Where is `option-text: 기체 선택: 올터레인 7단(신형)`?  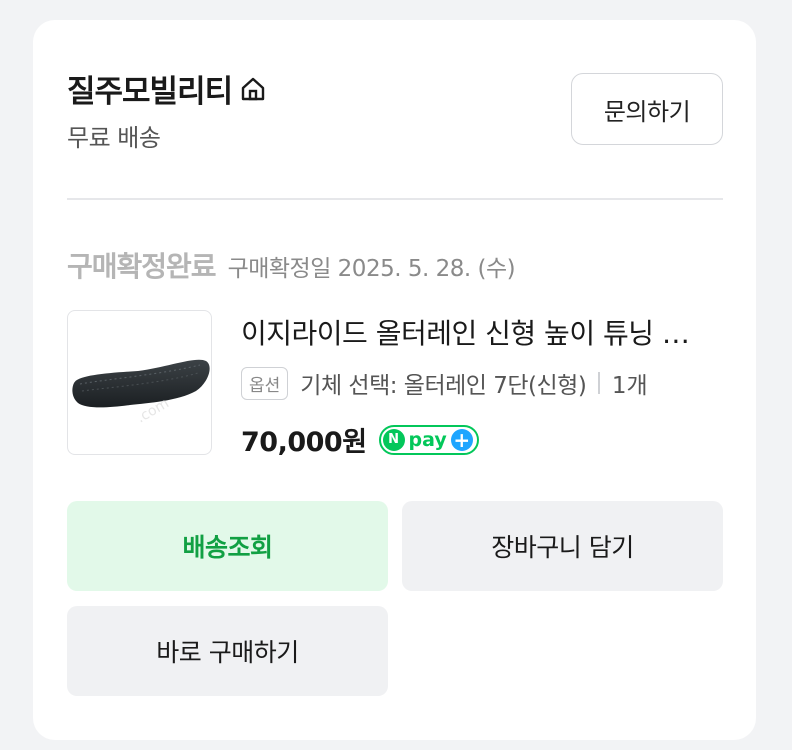
option-text: 기체 선택: 올터레인 7단(신형) is located at coordinates (443, 386).